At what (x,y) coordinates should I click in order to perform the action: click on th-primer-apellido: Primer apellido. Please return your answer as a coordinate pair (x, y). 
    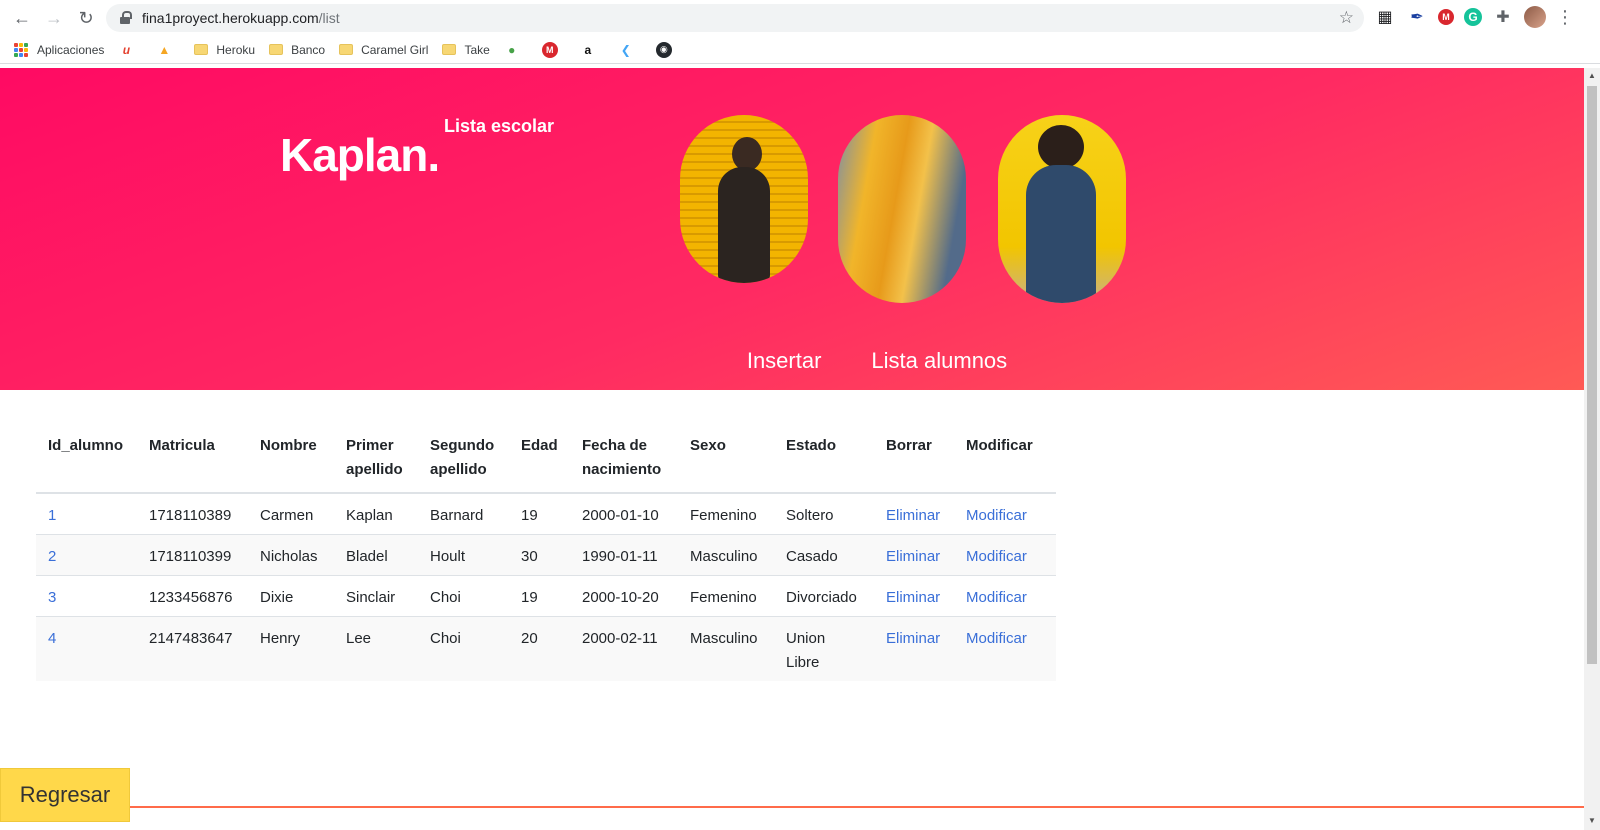
    Looking at the image, I should click on (376, 462).